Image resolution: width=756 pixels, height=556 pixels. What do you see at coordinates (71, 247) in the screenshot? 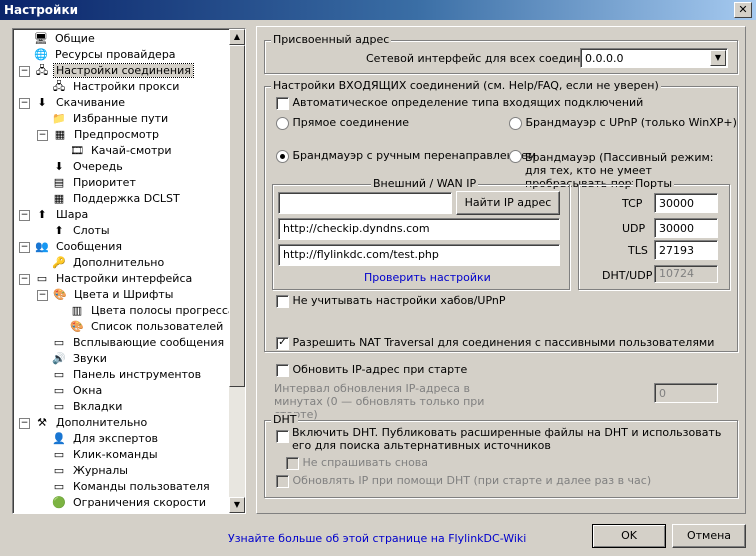
I see `tree-item: − 👥 Сообщения` at bounding box center [71, 247].